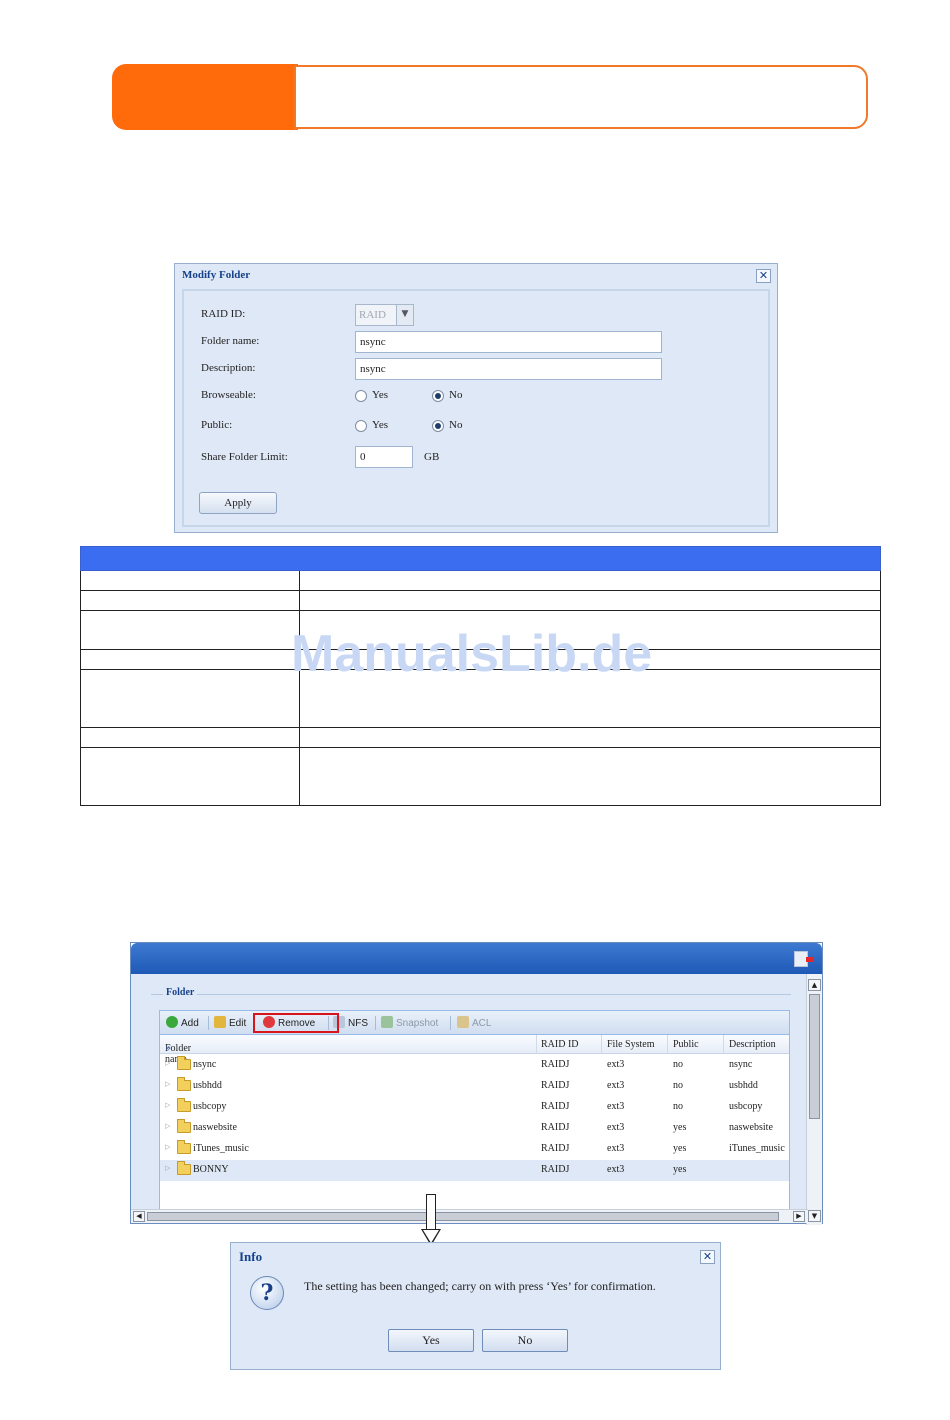  Describe the element at coordinates (168, 1048) in the screenshot. I see `double-chevron-icon: »` at that location.